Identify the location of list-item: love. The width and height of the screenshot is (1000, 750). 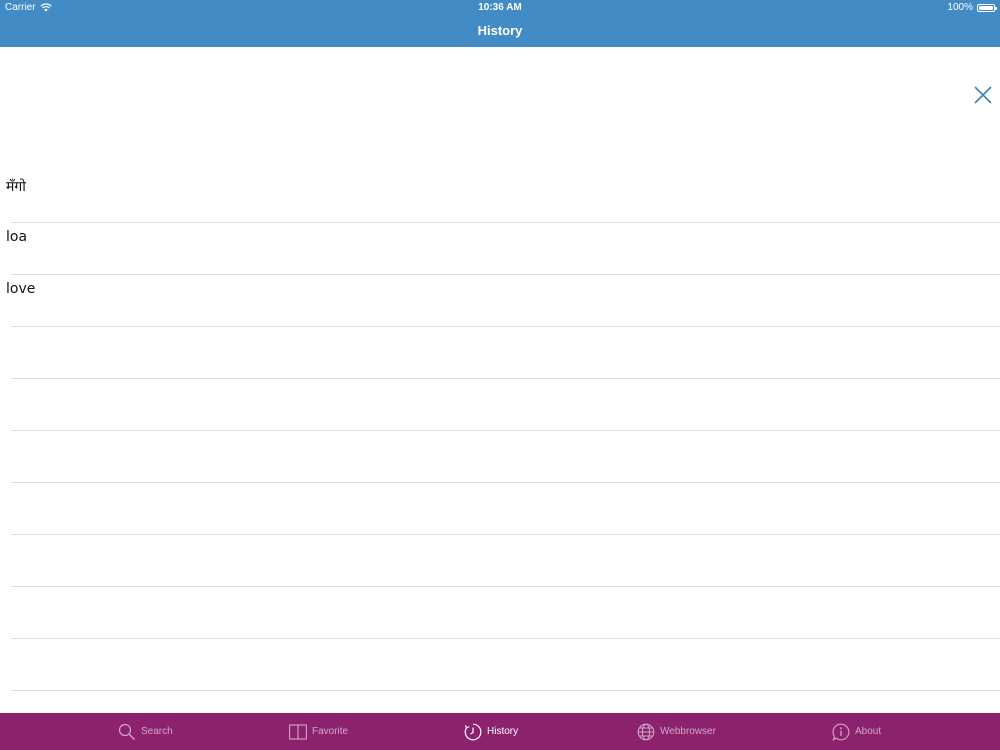
(503, 301).